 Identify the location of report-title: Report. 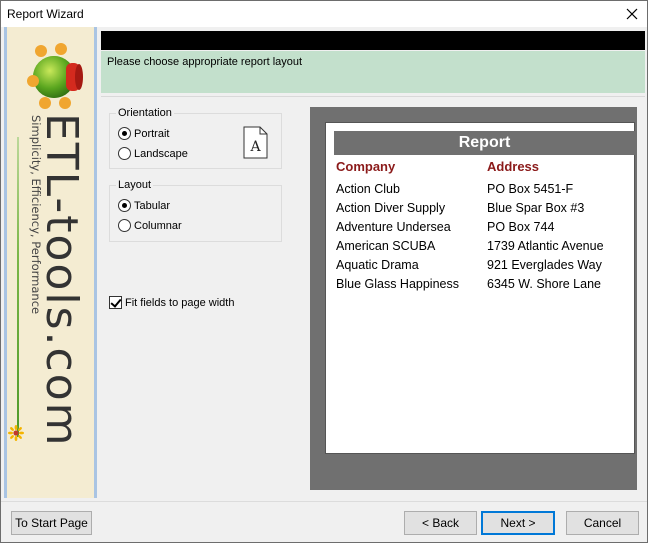
(484, 143).